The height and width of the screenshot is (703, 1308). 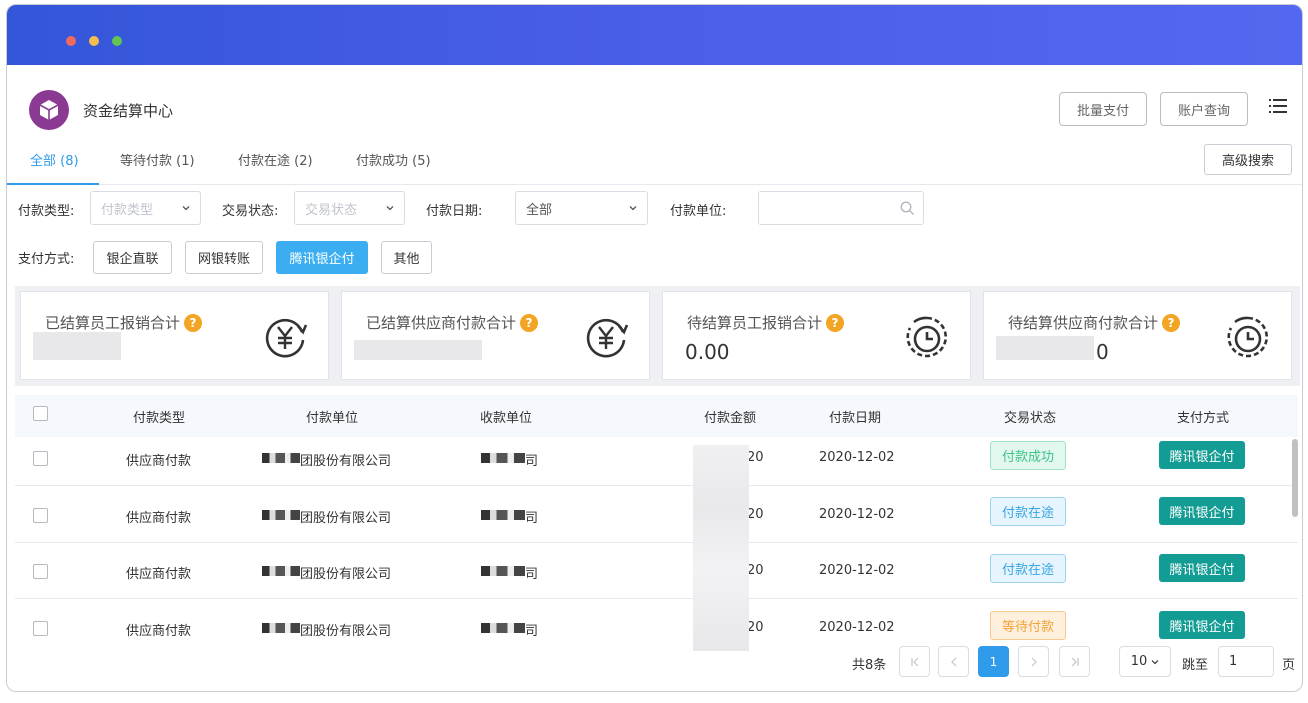 I want to click on tab-in-transit: 付款在途 (2), so click(x=275, y=159).